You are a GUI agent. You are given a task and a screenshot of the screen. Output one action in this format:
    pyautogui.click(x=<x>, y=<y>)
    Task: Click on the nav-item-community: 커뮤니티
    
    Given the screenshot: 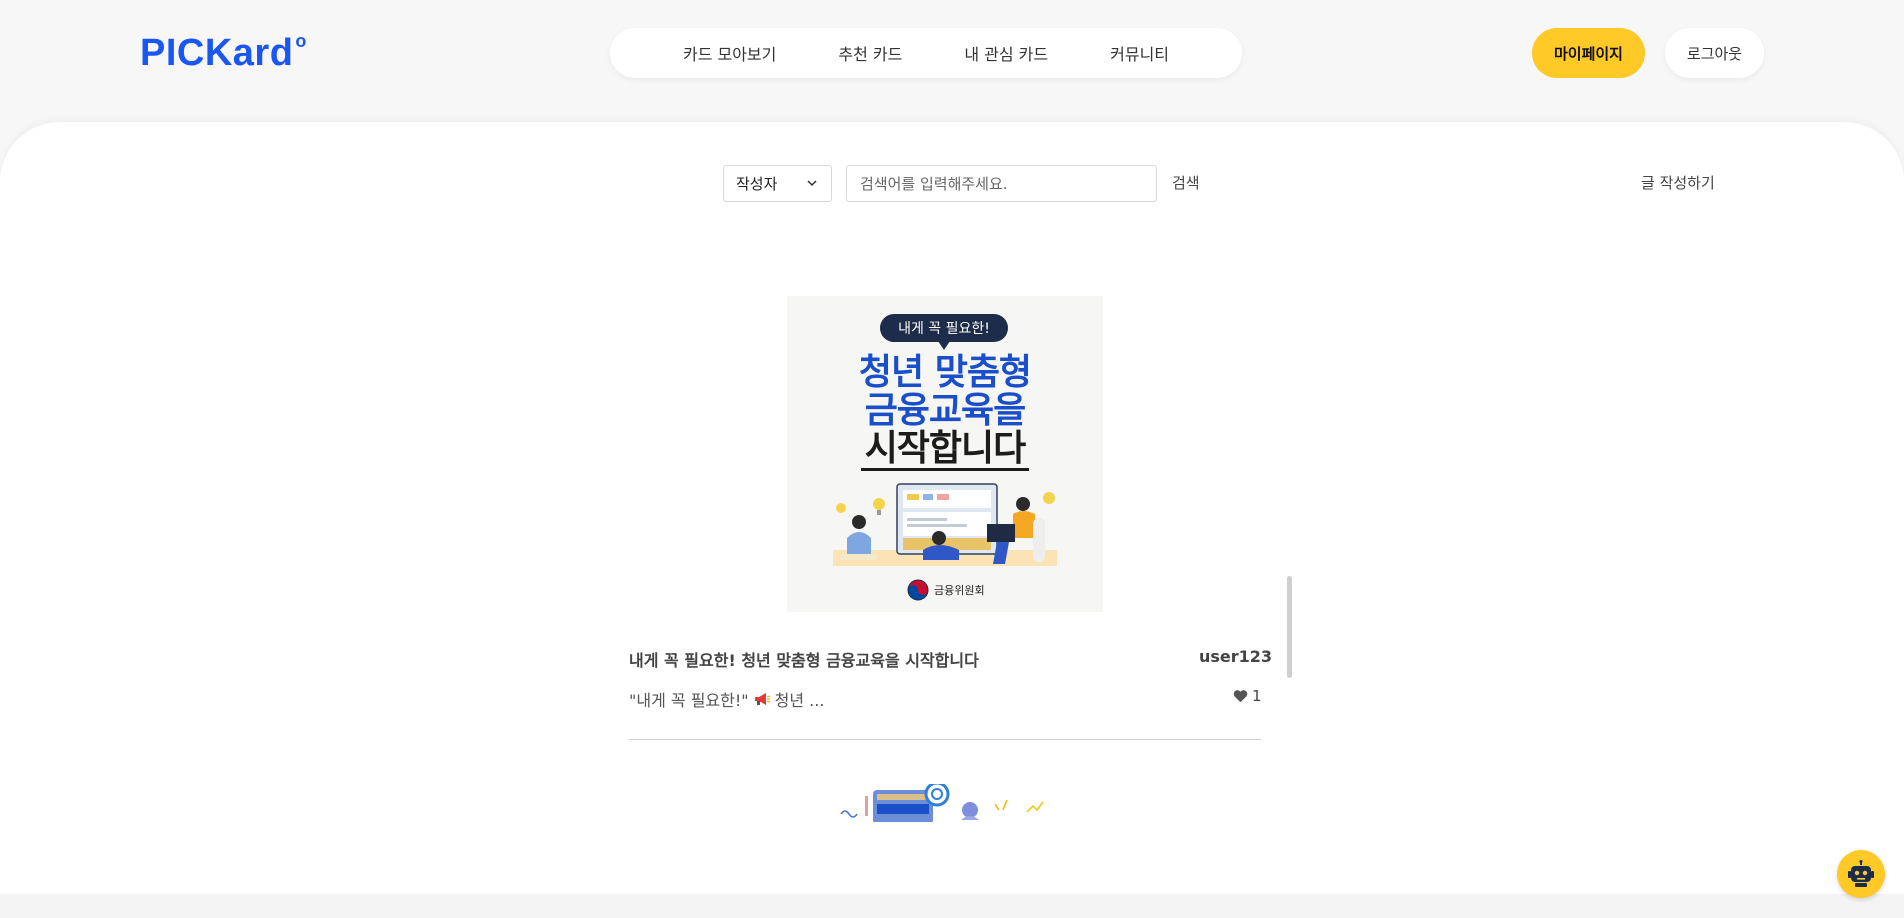 What is the action you would take?
    pyautogui.click(x=1139, y=53)
    